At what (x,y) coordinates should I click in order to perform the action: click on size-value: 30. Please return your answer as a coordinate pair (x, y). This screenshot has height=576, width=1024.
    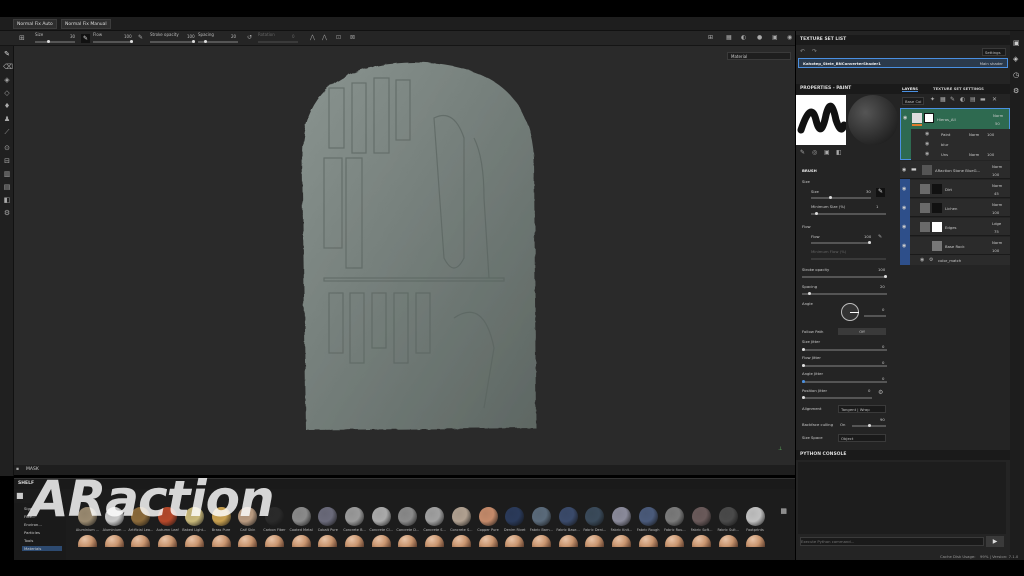
    Looking at the image, I should click on (868, 191).